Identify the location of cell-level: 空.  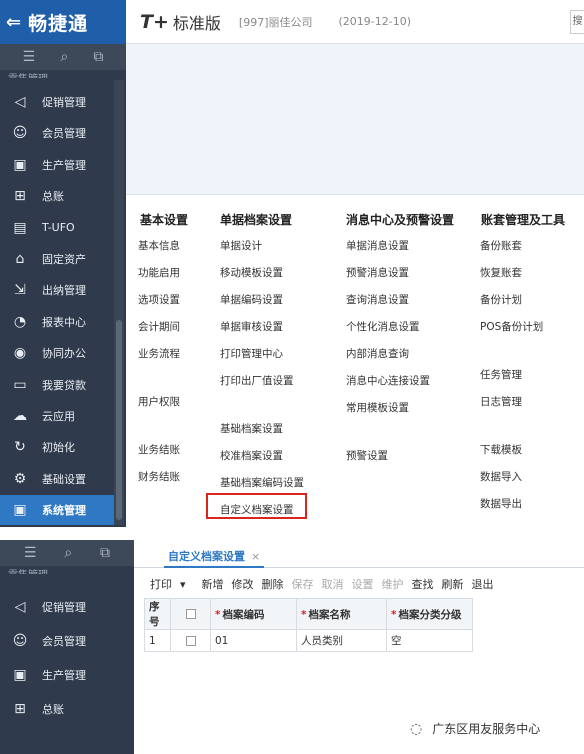
(429, 640).